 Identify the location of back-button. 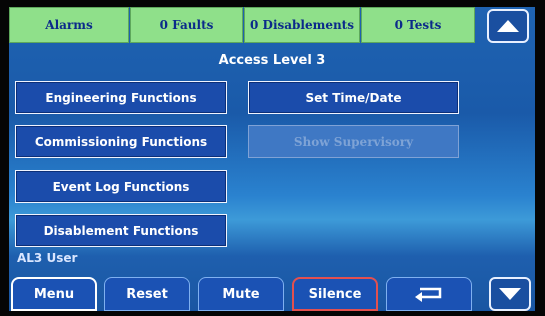
(429, 294).